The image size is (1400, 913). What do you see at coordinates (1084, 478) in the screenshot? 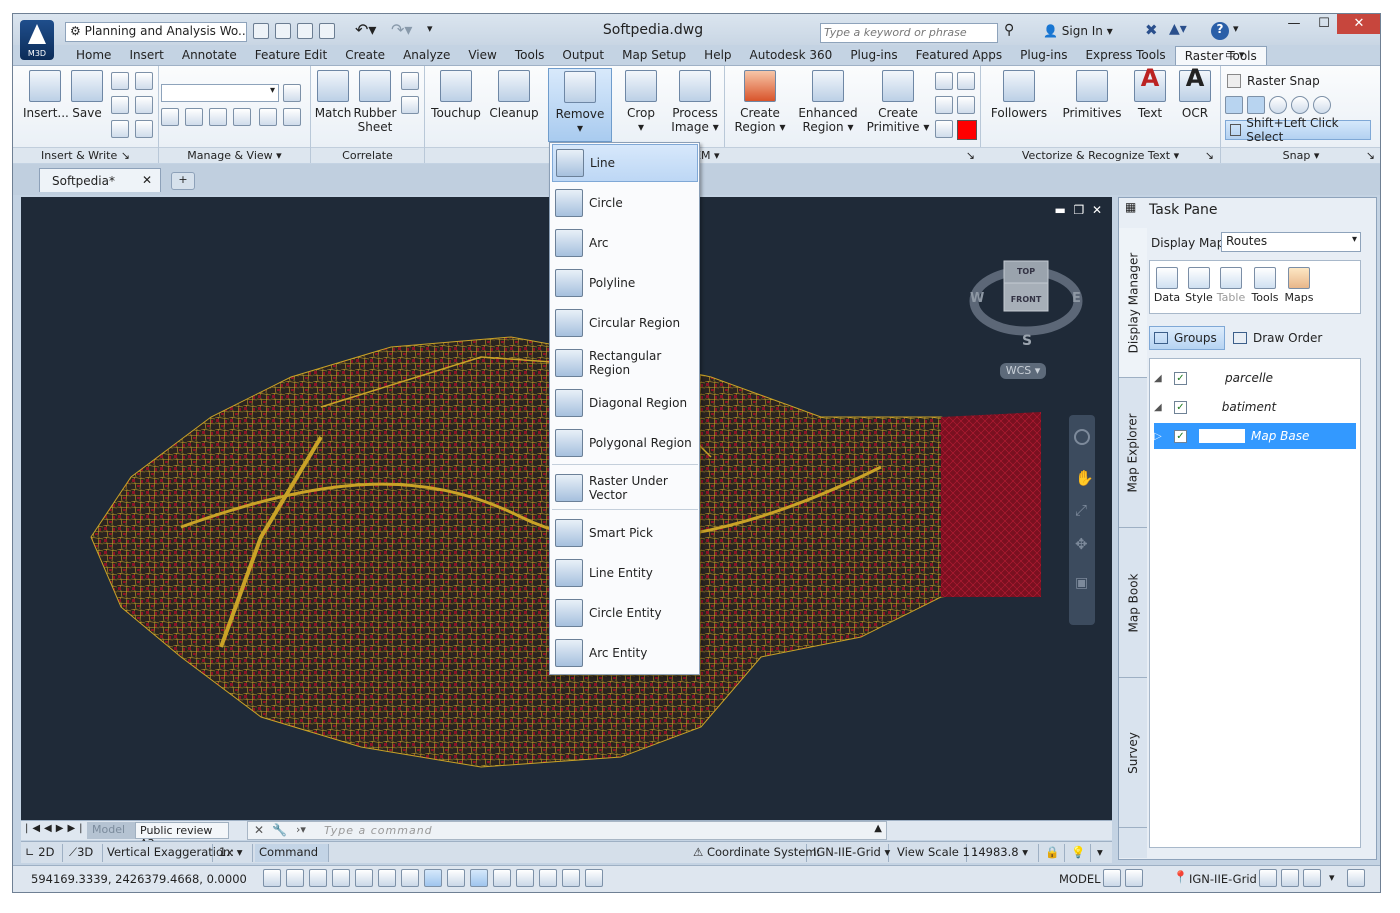
I see `pan-icon: ✋` at bounding box center [1084, 478].